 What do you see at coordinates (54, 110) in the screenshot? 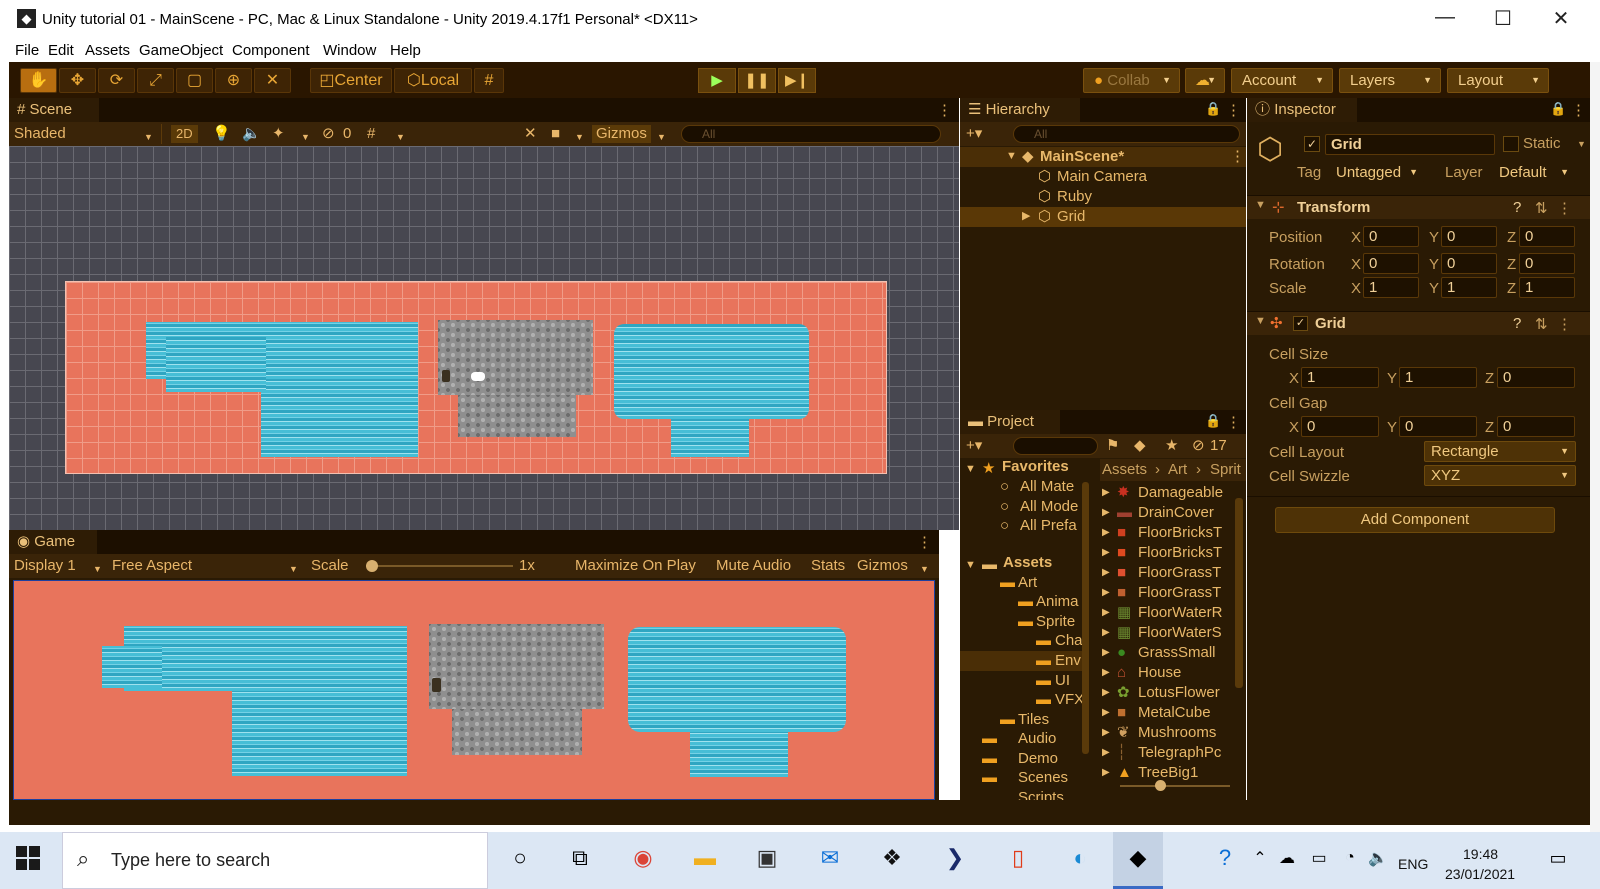
I see `tab-scene: # Scene` at bounding box center [54, 110].